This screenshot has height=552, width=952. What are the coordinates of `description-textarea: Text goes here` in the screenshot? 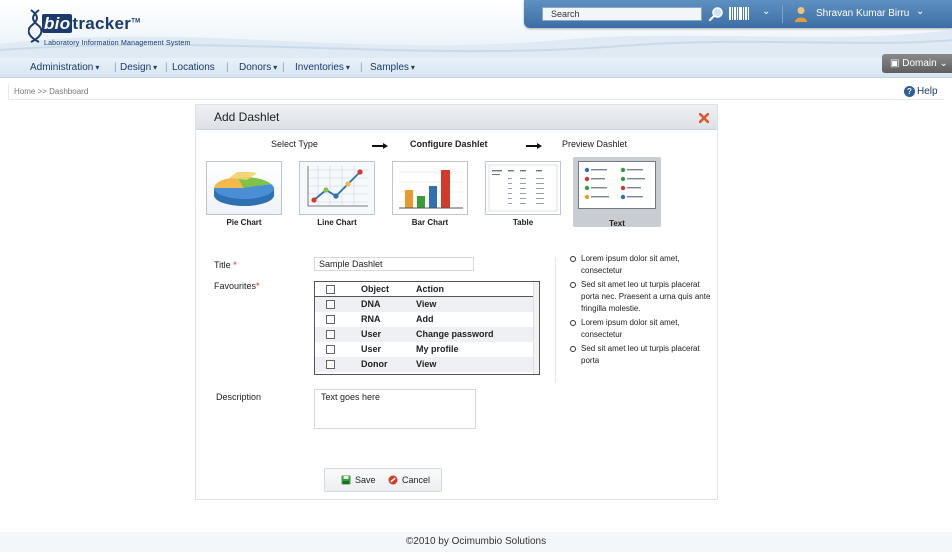 It's located at (395, 409).